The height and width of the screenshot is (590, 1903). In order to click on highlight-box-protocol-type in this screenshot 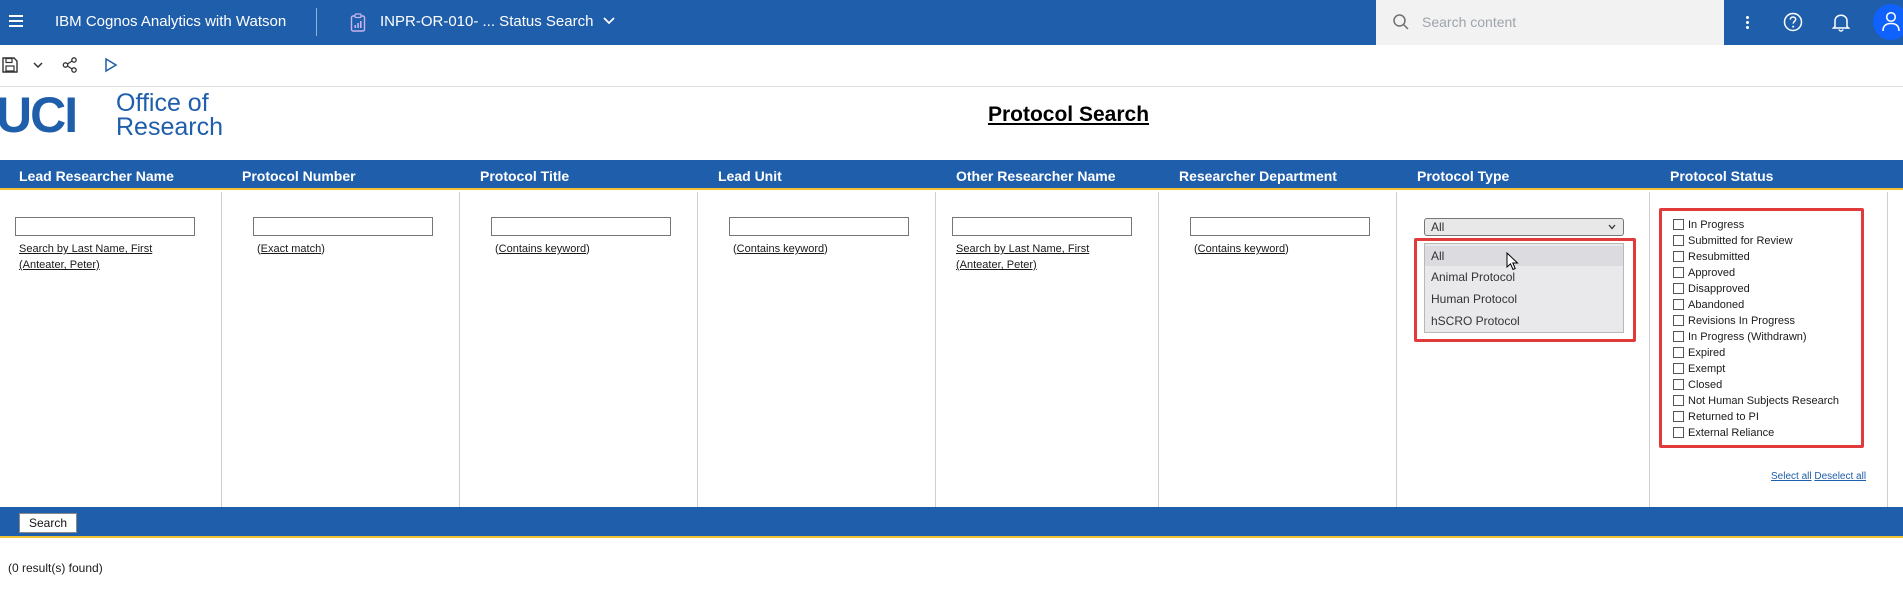, I will do `click(1525, 290)`.